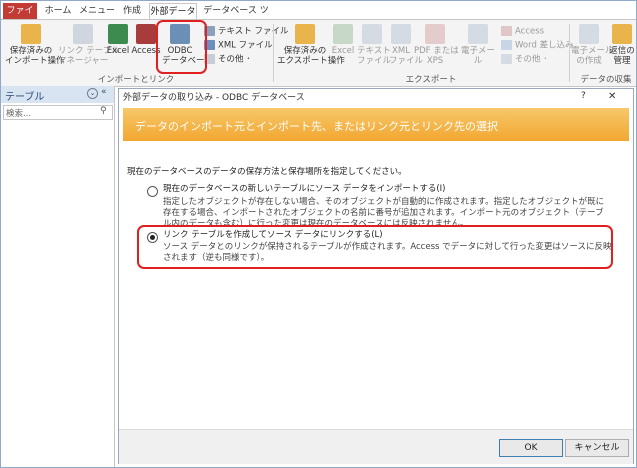 This screenshot has width=637, height=468. What do you see at coordinates (25, 97) in the screenshot?
I see `navigation-pane-title: テーブル` at bounding box center [25, 97].